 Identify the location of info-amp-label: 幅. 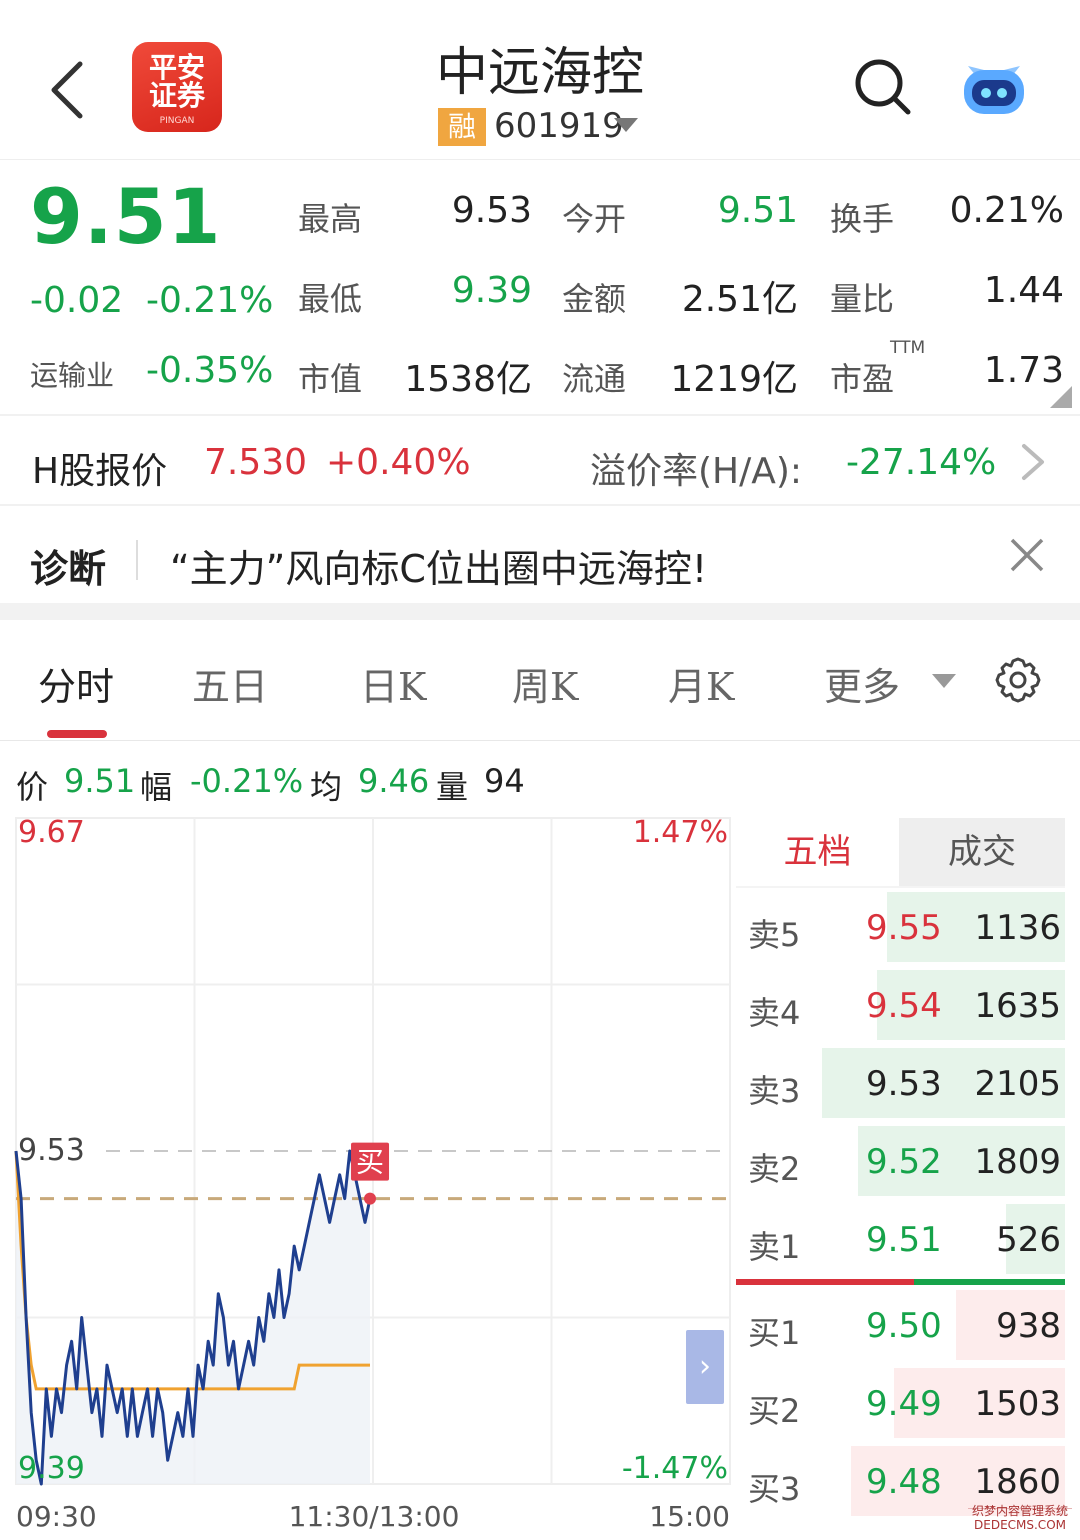
(156, 787).